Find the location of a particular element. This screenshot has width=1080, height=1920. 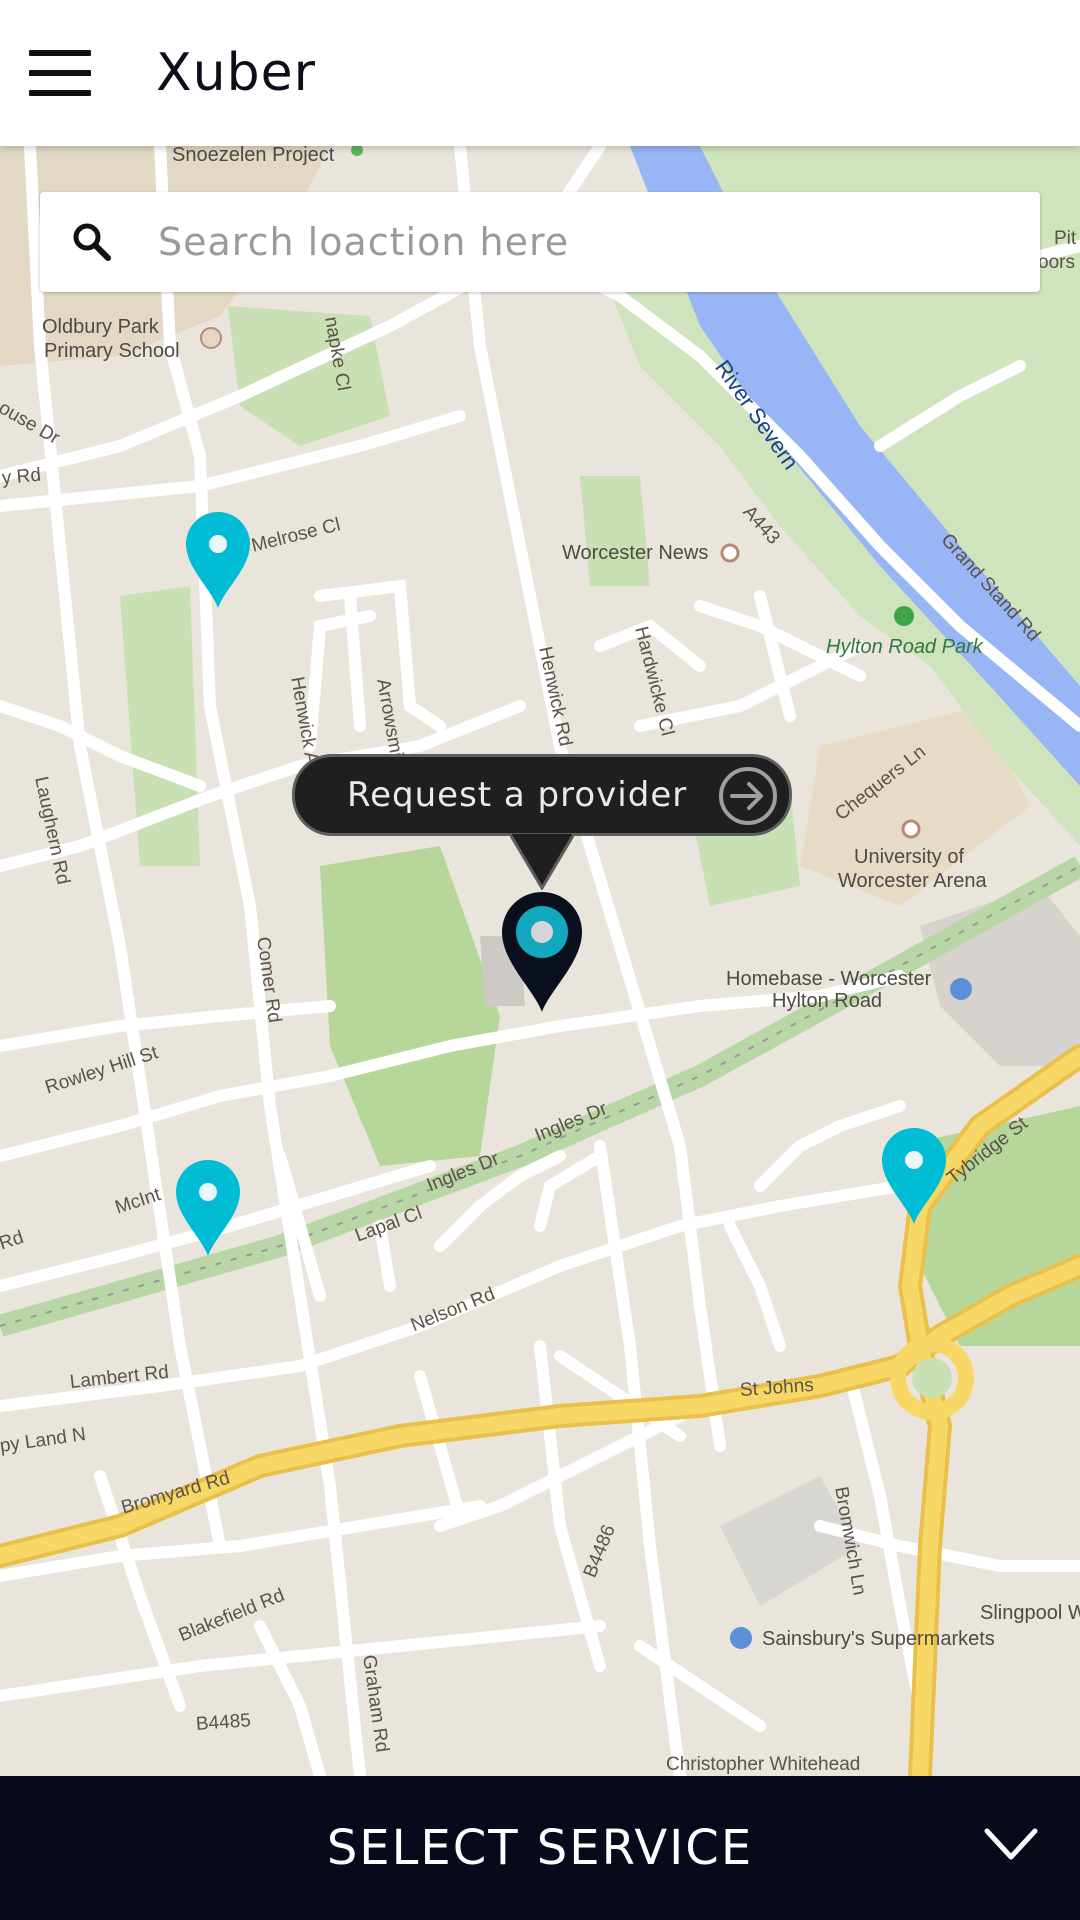

map-label: oors is located at coordinates (1056, 262).